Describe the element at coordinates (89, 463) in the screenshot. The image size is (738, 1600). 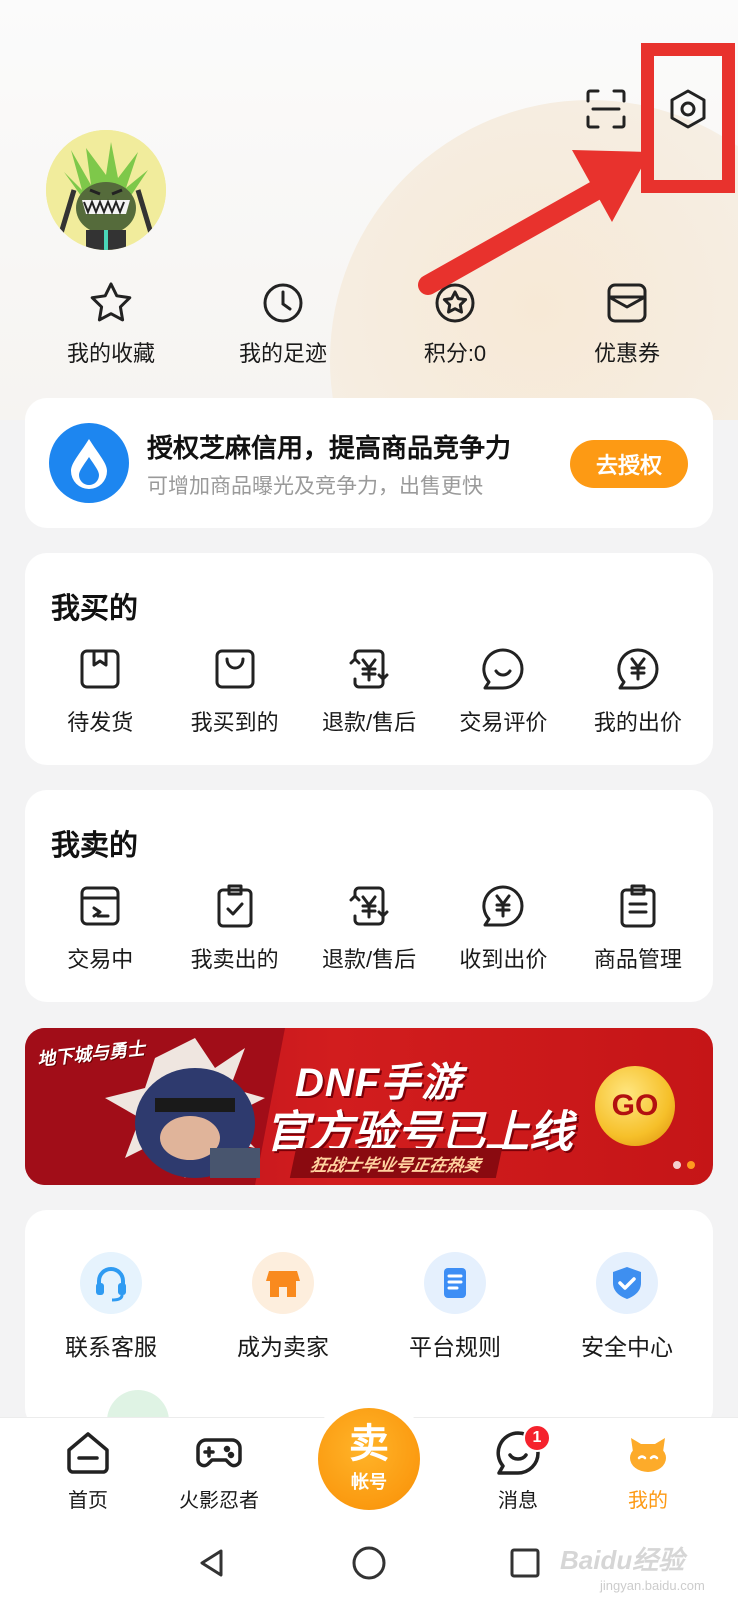
I see `zhima-logo-icon` at that location.